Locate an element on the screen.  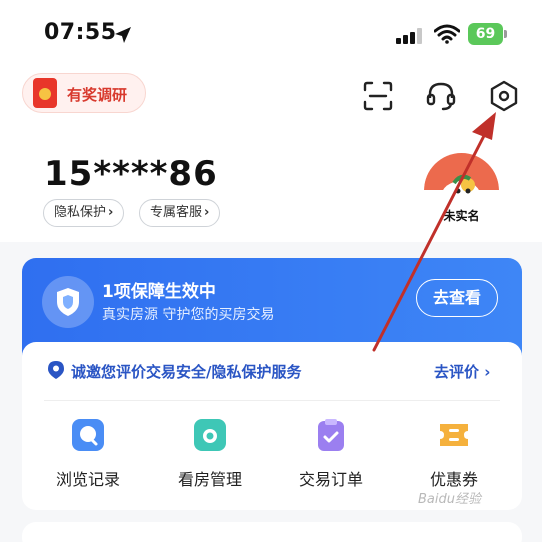
menu-orders: 交易订单 is located at coordinates (331, 458).